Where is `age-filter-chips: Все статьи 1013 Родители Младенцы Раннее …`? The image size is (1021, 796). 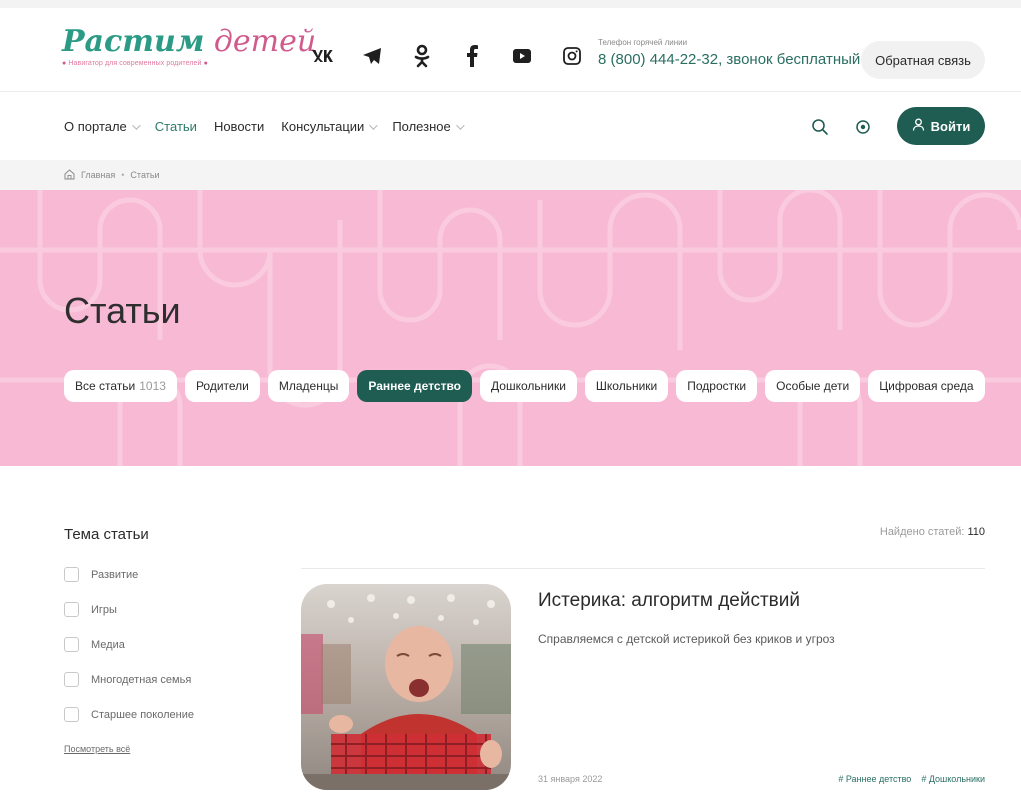 age-filter-chips: Все статьи 1013 Родители Младенцы Раннее … is located at coordinates (524, 386).